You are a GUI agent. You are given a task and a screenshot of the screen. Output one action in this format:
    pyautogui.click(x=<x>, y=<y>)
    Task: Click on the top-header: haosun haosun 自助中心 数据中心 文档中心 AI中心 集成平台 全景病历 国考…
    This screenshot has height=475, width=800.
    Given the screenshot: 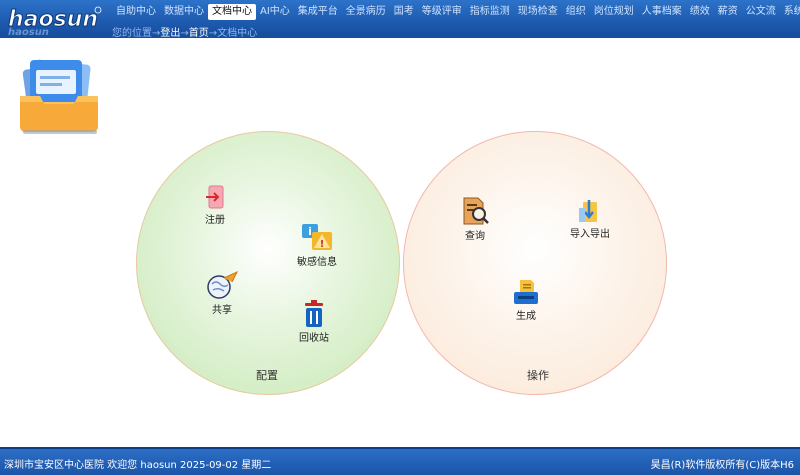 What is the action you would take?
    pyautogui.click(x=400, y=19)
    